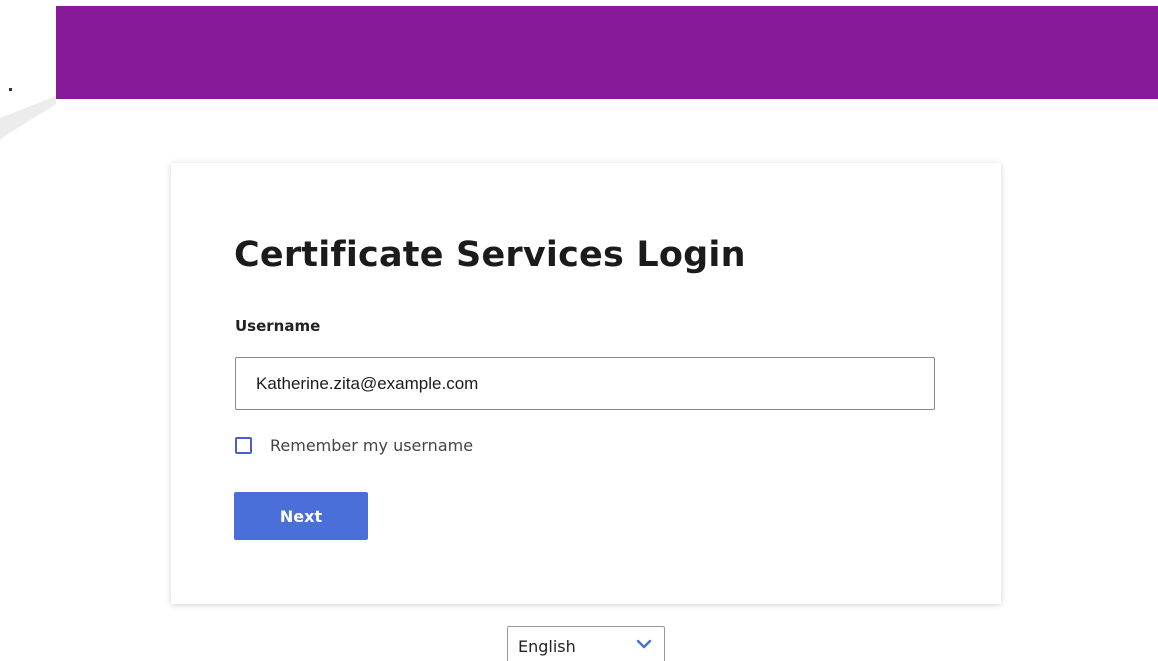 The height and width of the screenshot is (661, 1158). I want to click on language-value: English, so click(547, 646).